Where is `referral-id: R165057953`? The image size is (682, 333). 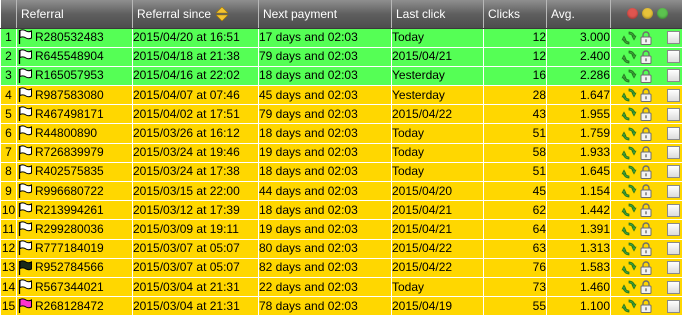
referral-id: R165057953 is located at coordinates (69, 75).